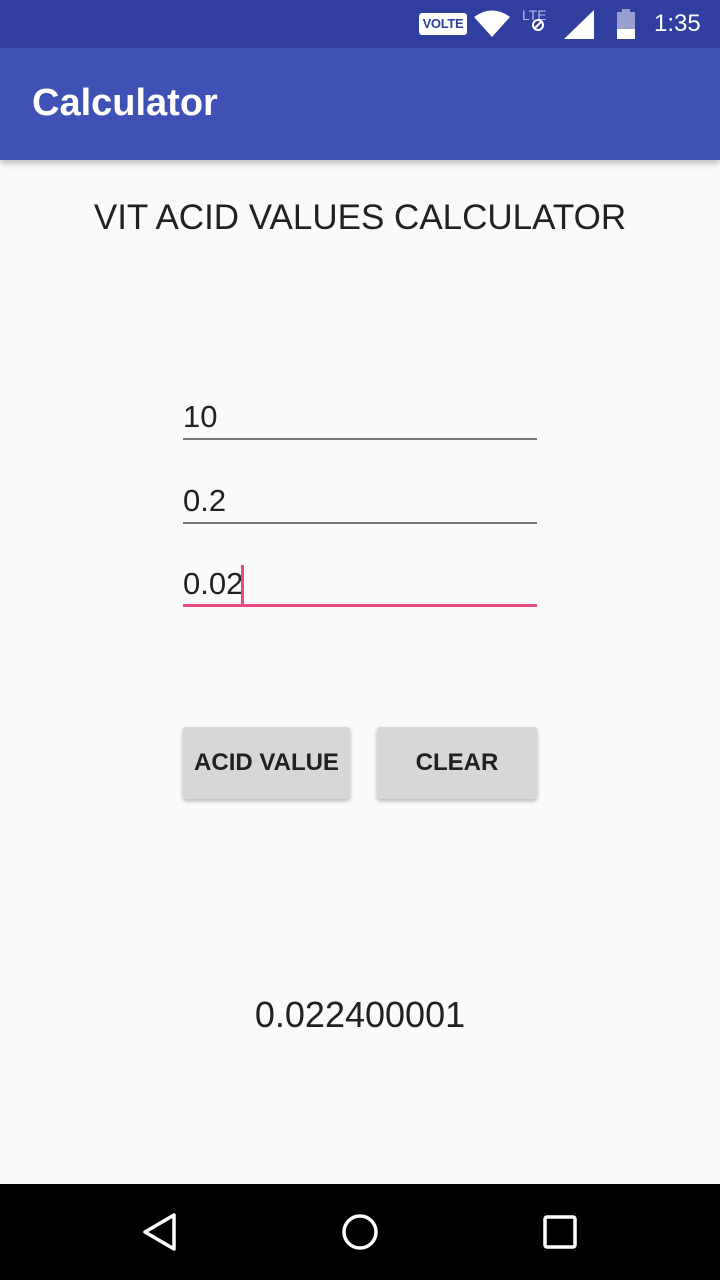 This screenshot has height=1280, width=720. What do you see at coordinates (242, 585) in the screenshot?
I see `text-cursor` at bounding box center [242, 585].